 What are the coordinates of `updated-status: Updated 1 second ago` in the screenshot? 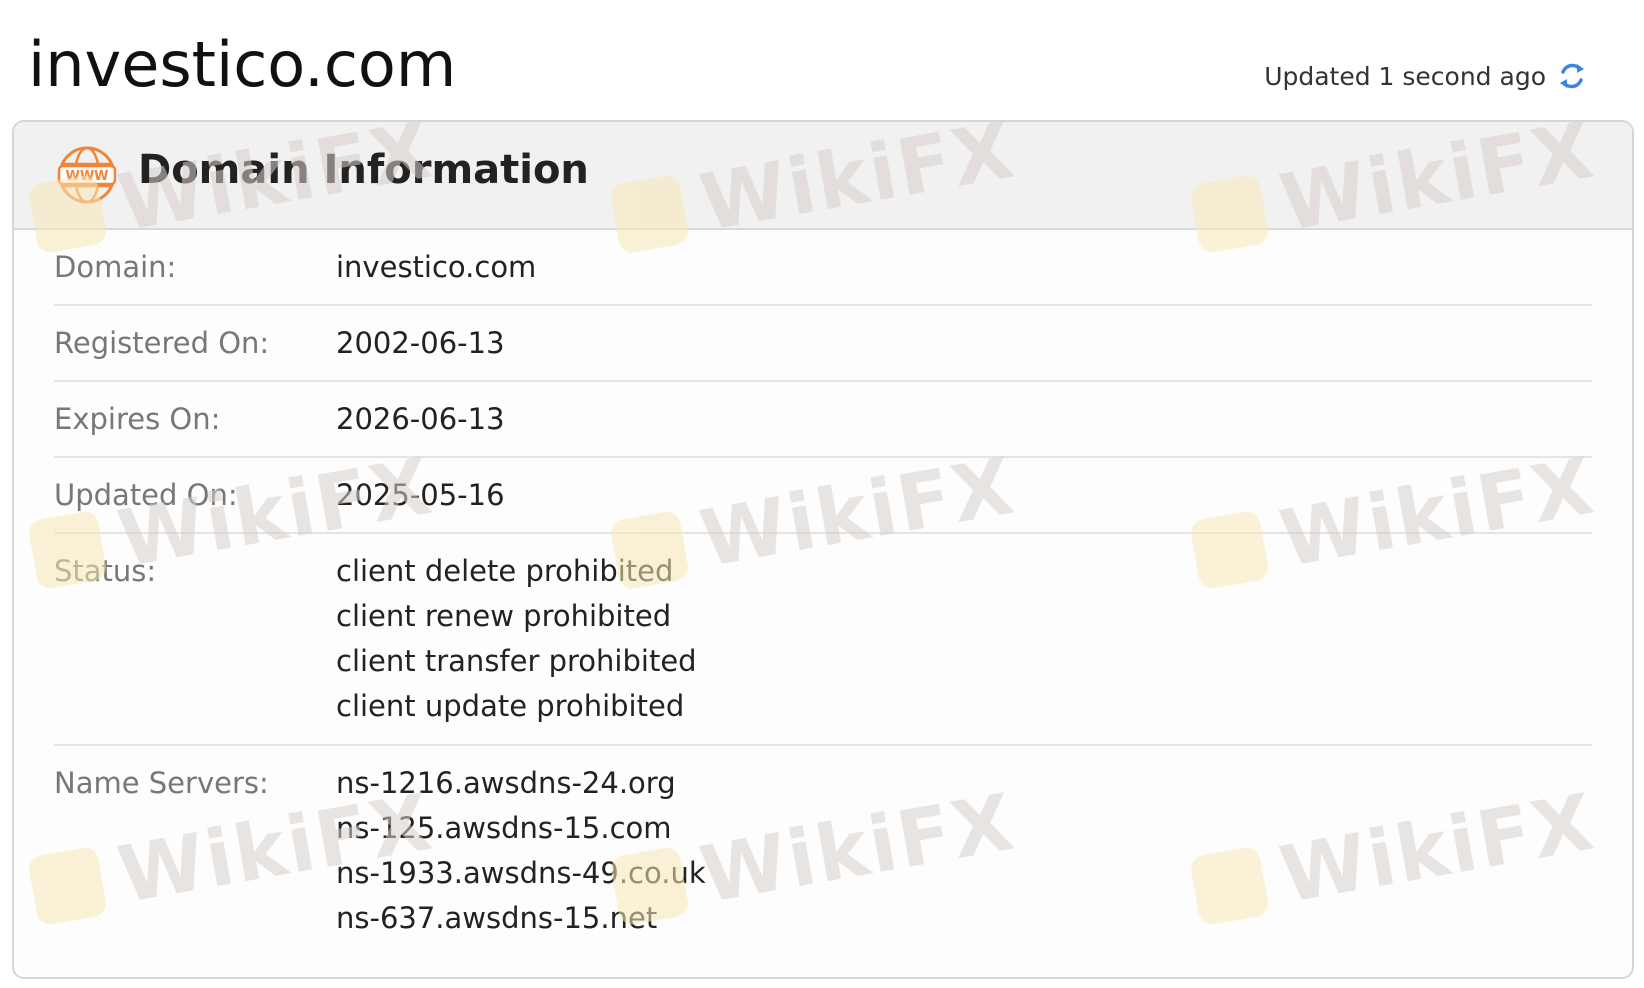 It's located at (1426, 76).